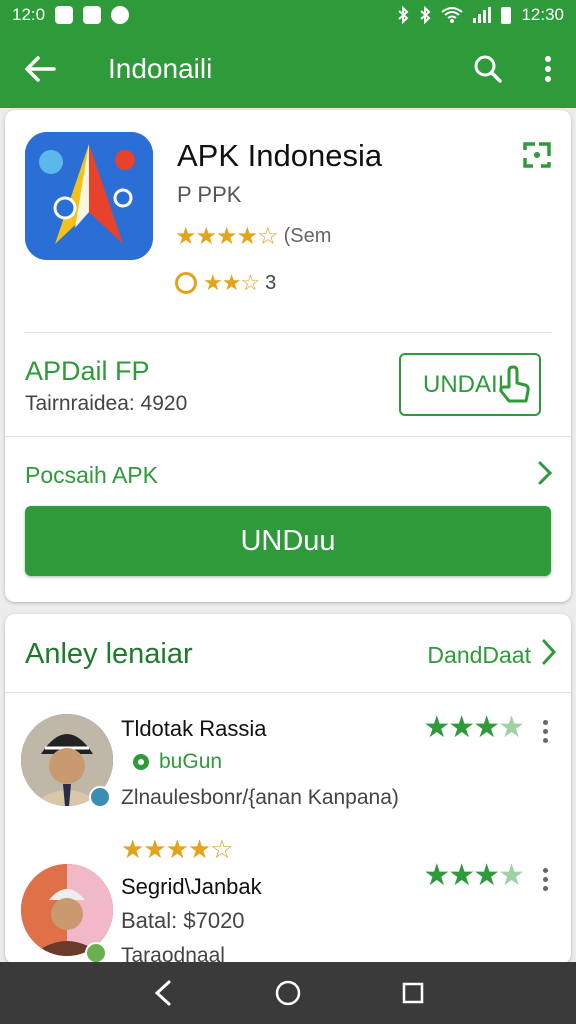 The height and width of the screenshot is (1024, 576). Describe the element at coordinates (120, 15) in the screenshot. I see `leaf-notification-icon` at that location.